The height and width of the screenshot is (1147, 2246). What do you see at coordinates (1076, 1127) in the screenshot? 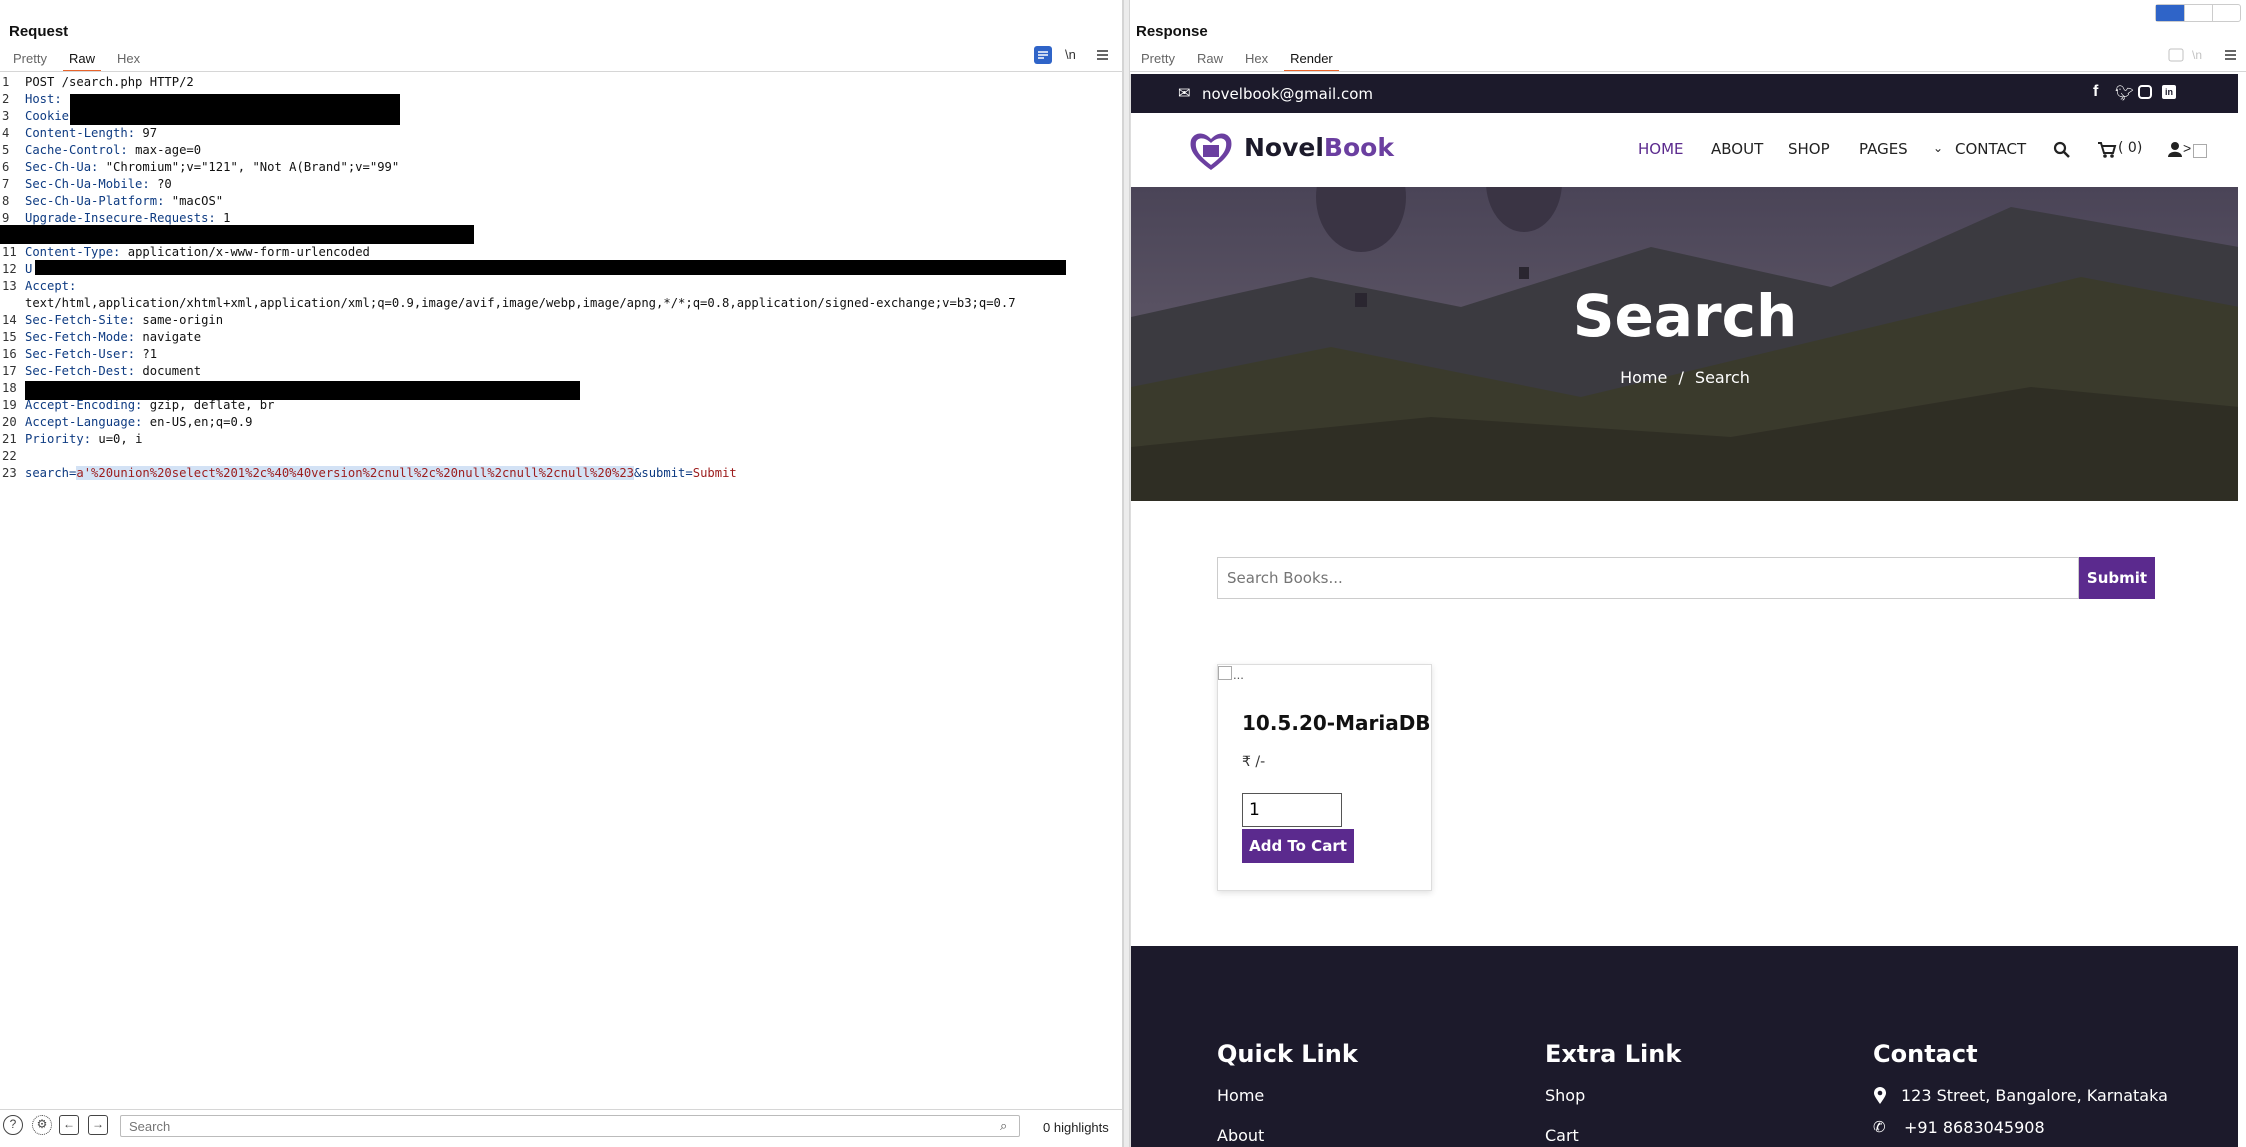
I see `highlights-count: 0 highlights` at bounding box center [1076, 1127].